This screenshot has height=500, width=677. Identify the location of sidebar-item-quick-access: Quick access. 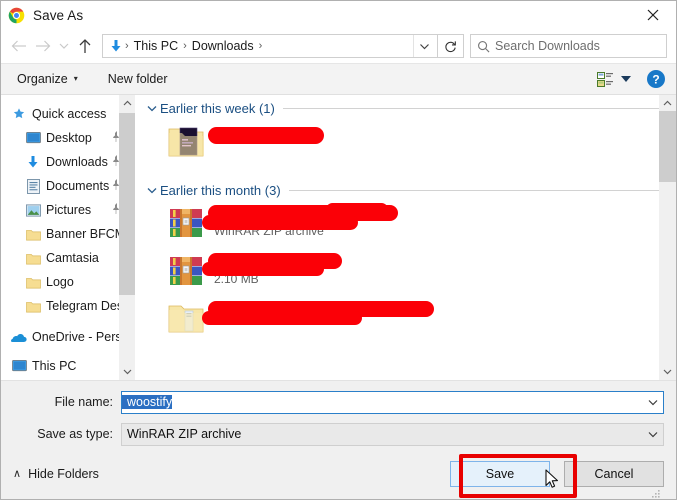
(68, 114).